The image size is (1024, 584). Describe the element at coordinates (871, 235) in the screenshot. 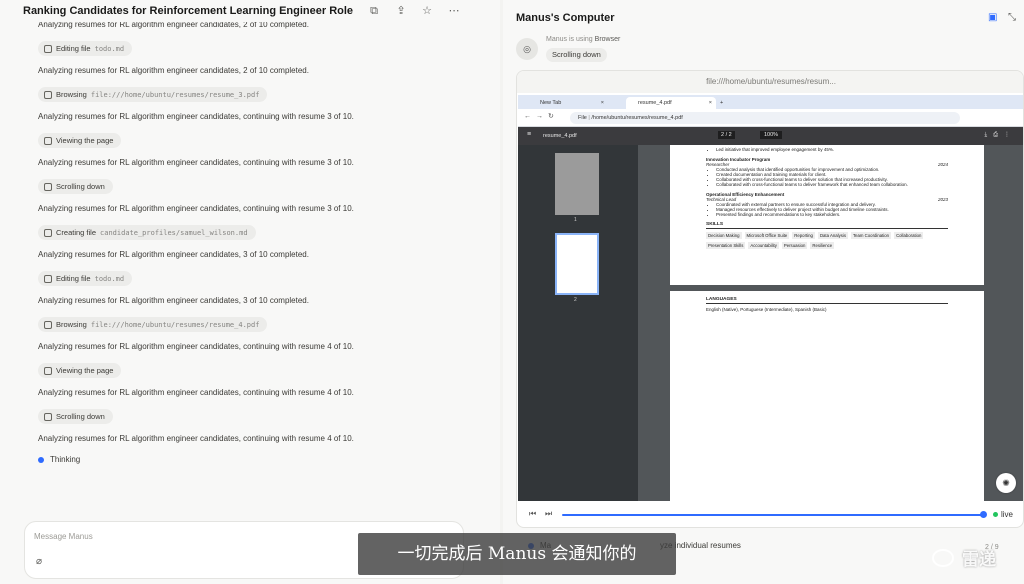

I see `skill-tag: Team Coordination` at that location.